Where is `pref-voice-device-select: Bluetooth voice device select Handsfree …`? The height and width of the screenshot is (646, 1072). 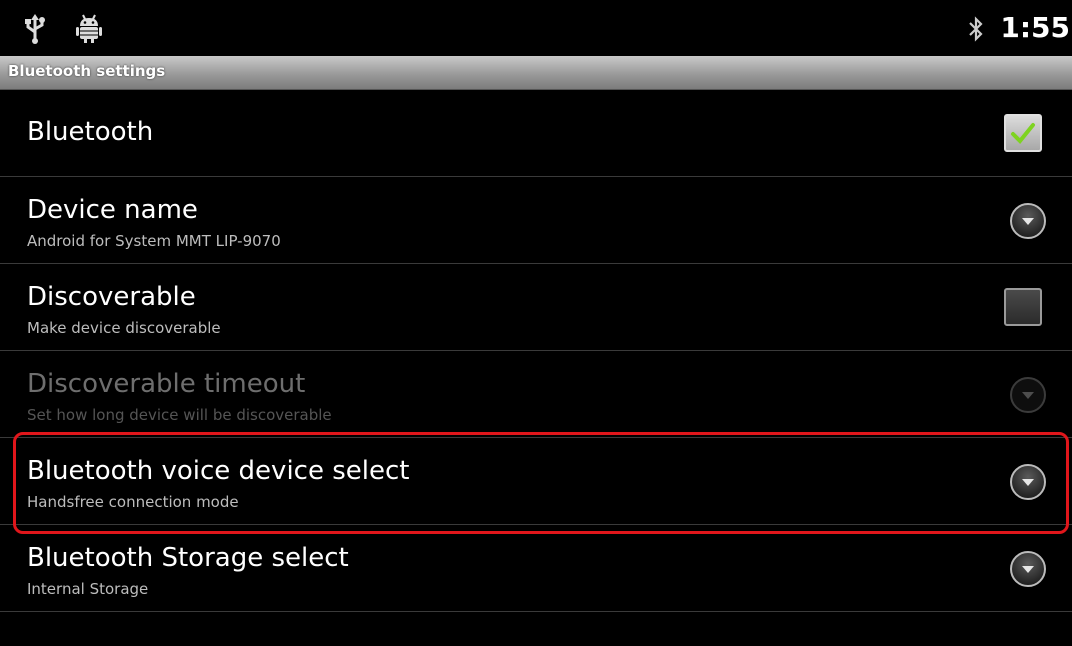 pref-voice-device-select: Bluetooth voice device select Handsfree … is located at coordinates (536, 481).